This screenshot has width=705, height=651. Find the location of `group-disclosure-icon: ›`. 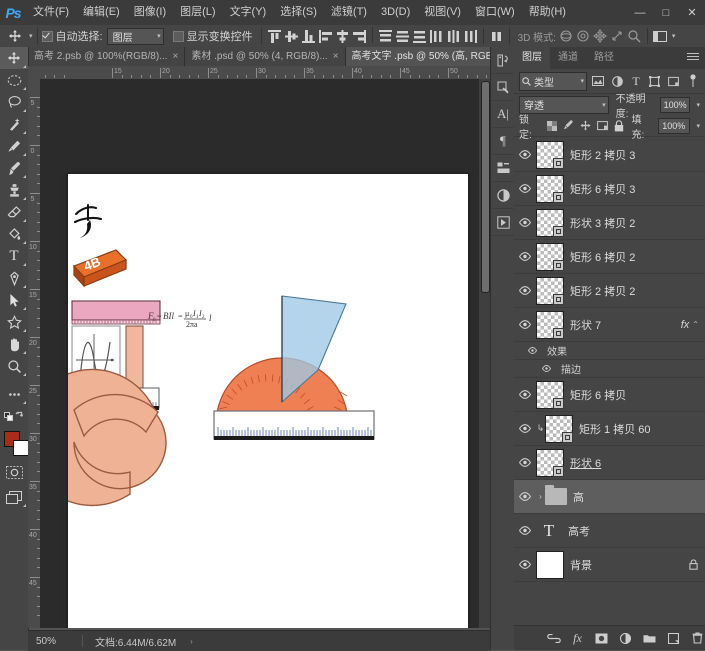

group-disclosure-icon: › is located at coordinates (540, 496).